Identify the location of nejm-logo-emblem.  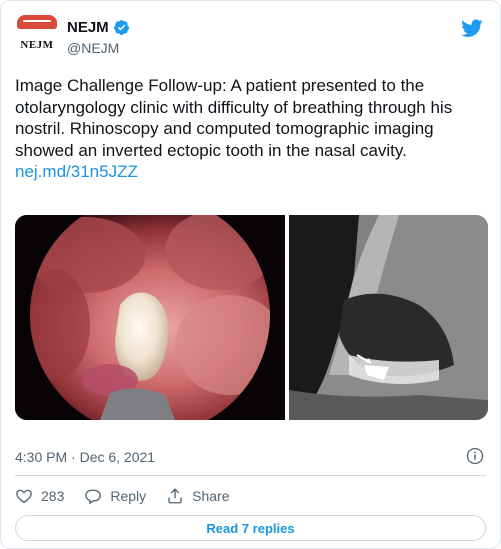
(37, 22).